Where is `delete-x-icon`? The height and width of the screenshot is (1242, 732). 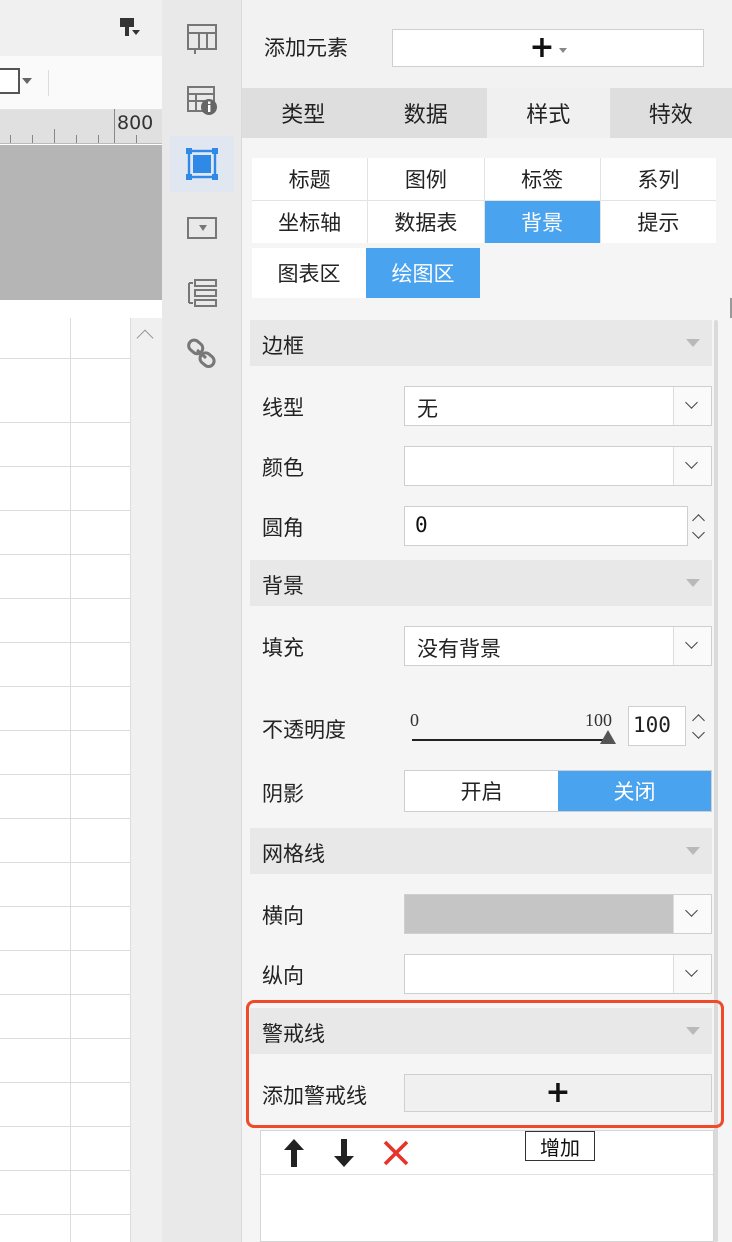 delete-x-icon is located at coordinates (396, 1153).